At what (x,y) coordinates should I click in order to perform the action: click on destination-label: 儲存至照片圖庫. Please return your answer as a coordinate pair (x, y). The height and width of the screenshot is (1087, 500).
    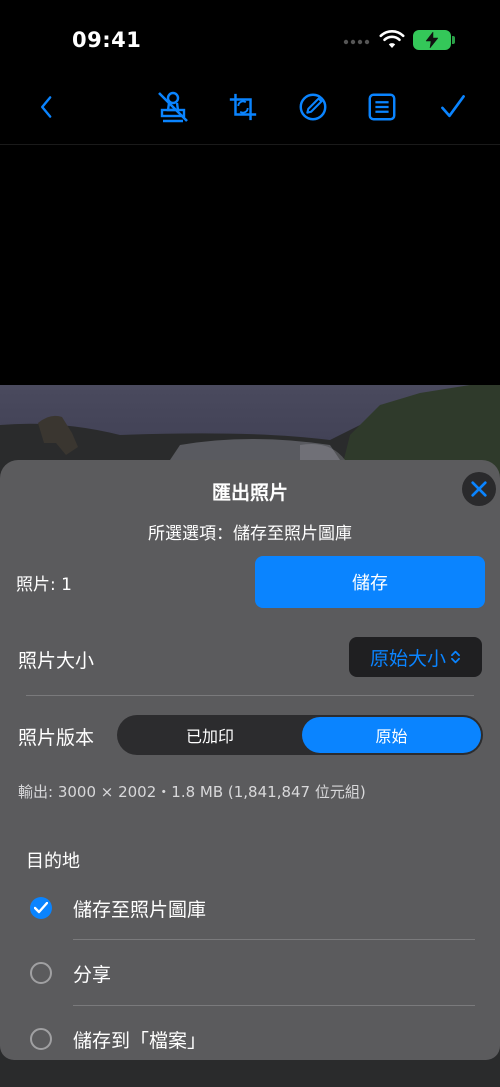
    Looking at the image, I should click on (140, 910).